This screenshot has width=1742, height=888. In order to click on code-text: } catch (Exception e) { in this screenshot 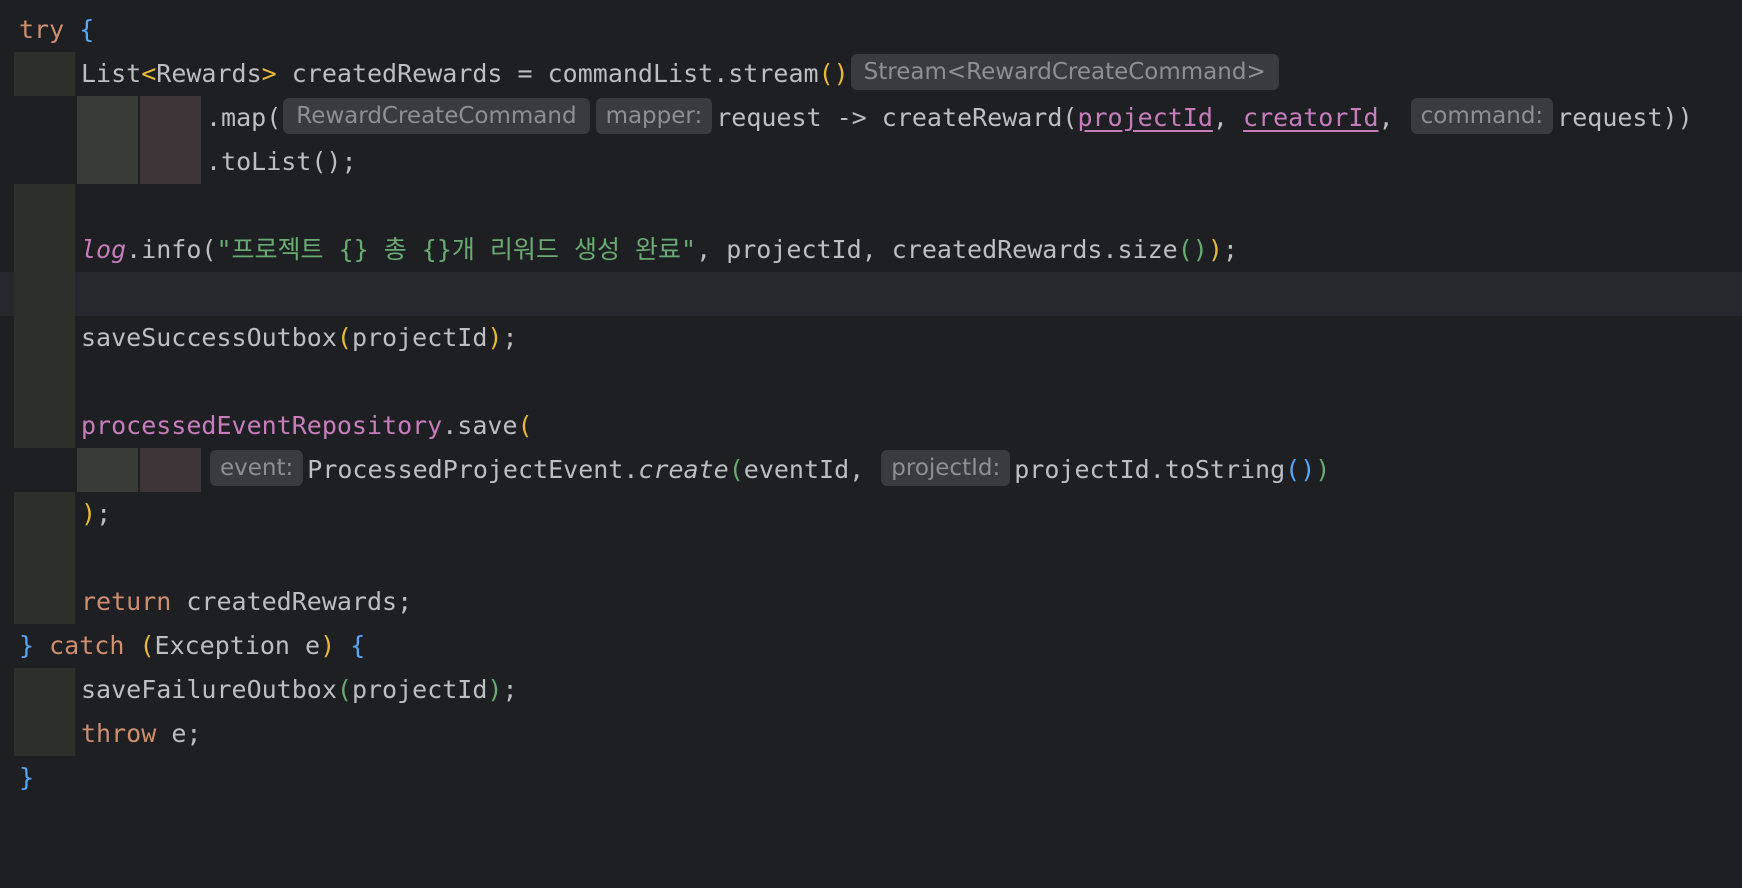, I will do `click(192, 645)`.